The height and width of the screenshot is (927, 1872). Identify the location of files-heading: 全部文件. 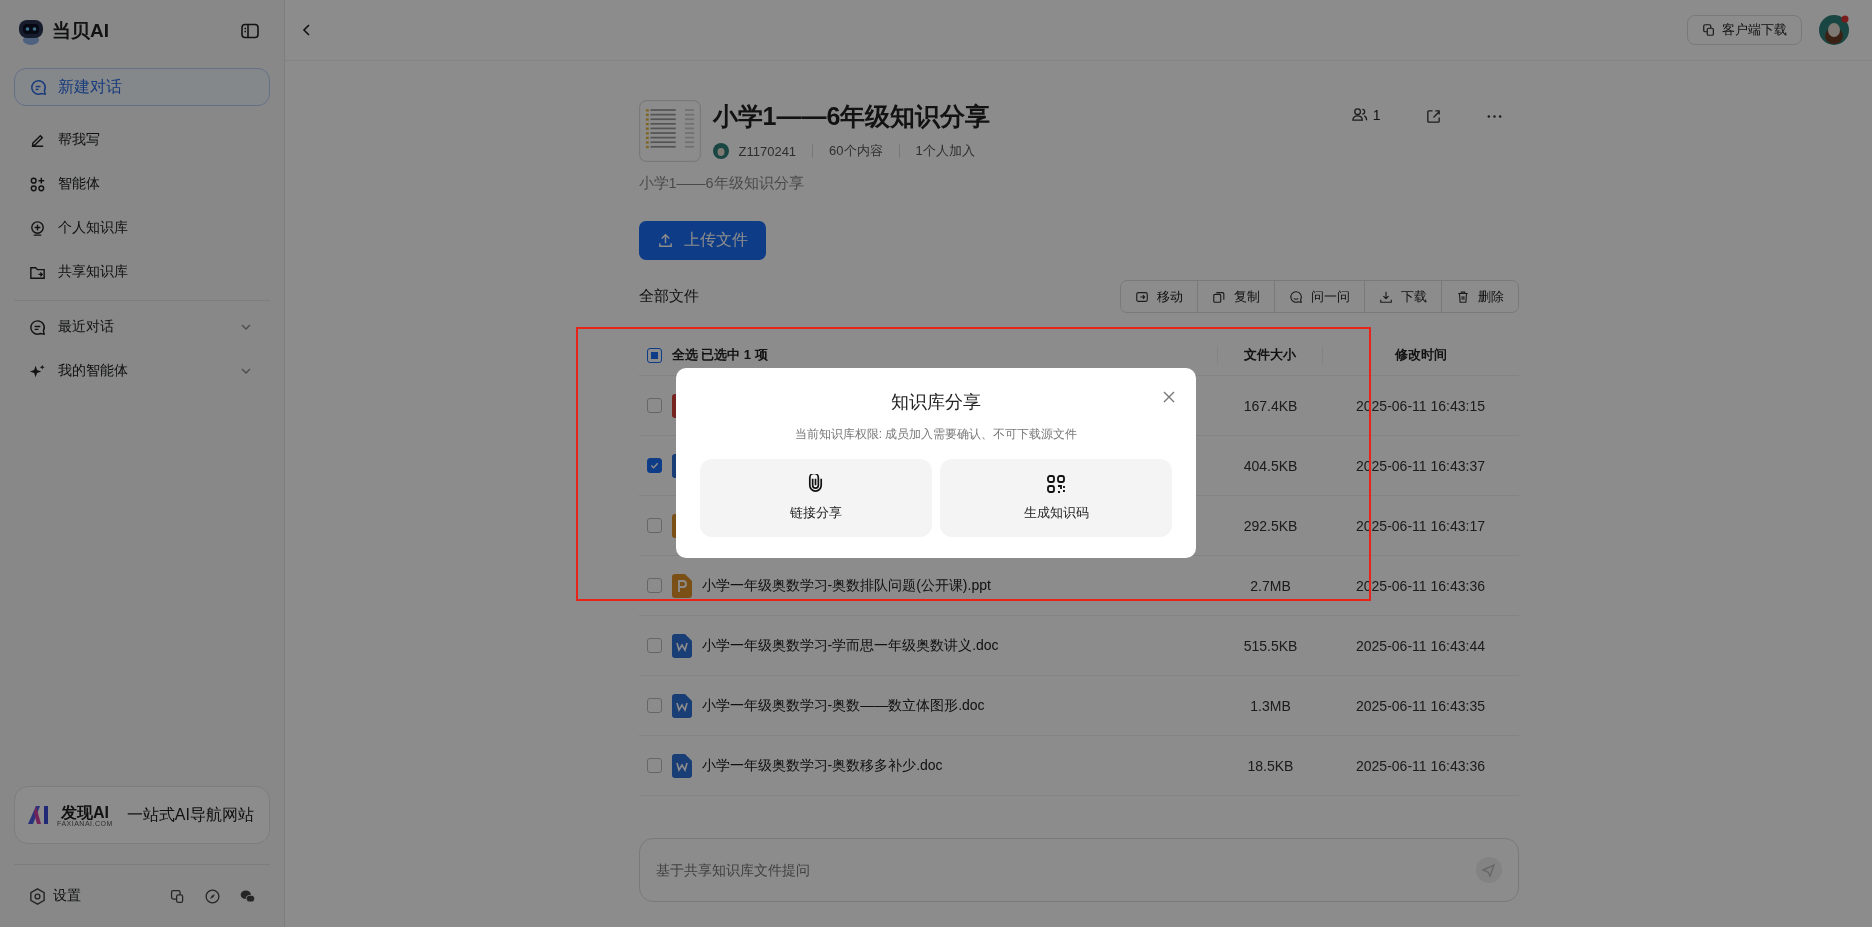
(668, 296).